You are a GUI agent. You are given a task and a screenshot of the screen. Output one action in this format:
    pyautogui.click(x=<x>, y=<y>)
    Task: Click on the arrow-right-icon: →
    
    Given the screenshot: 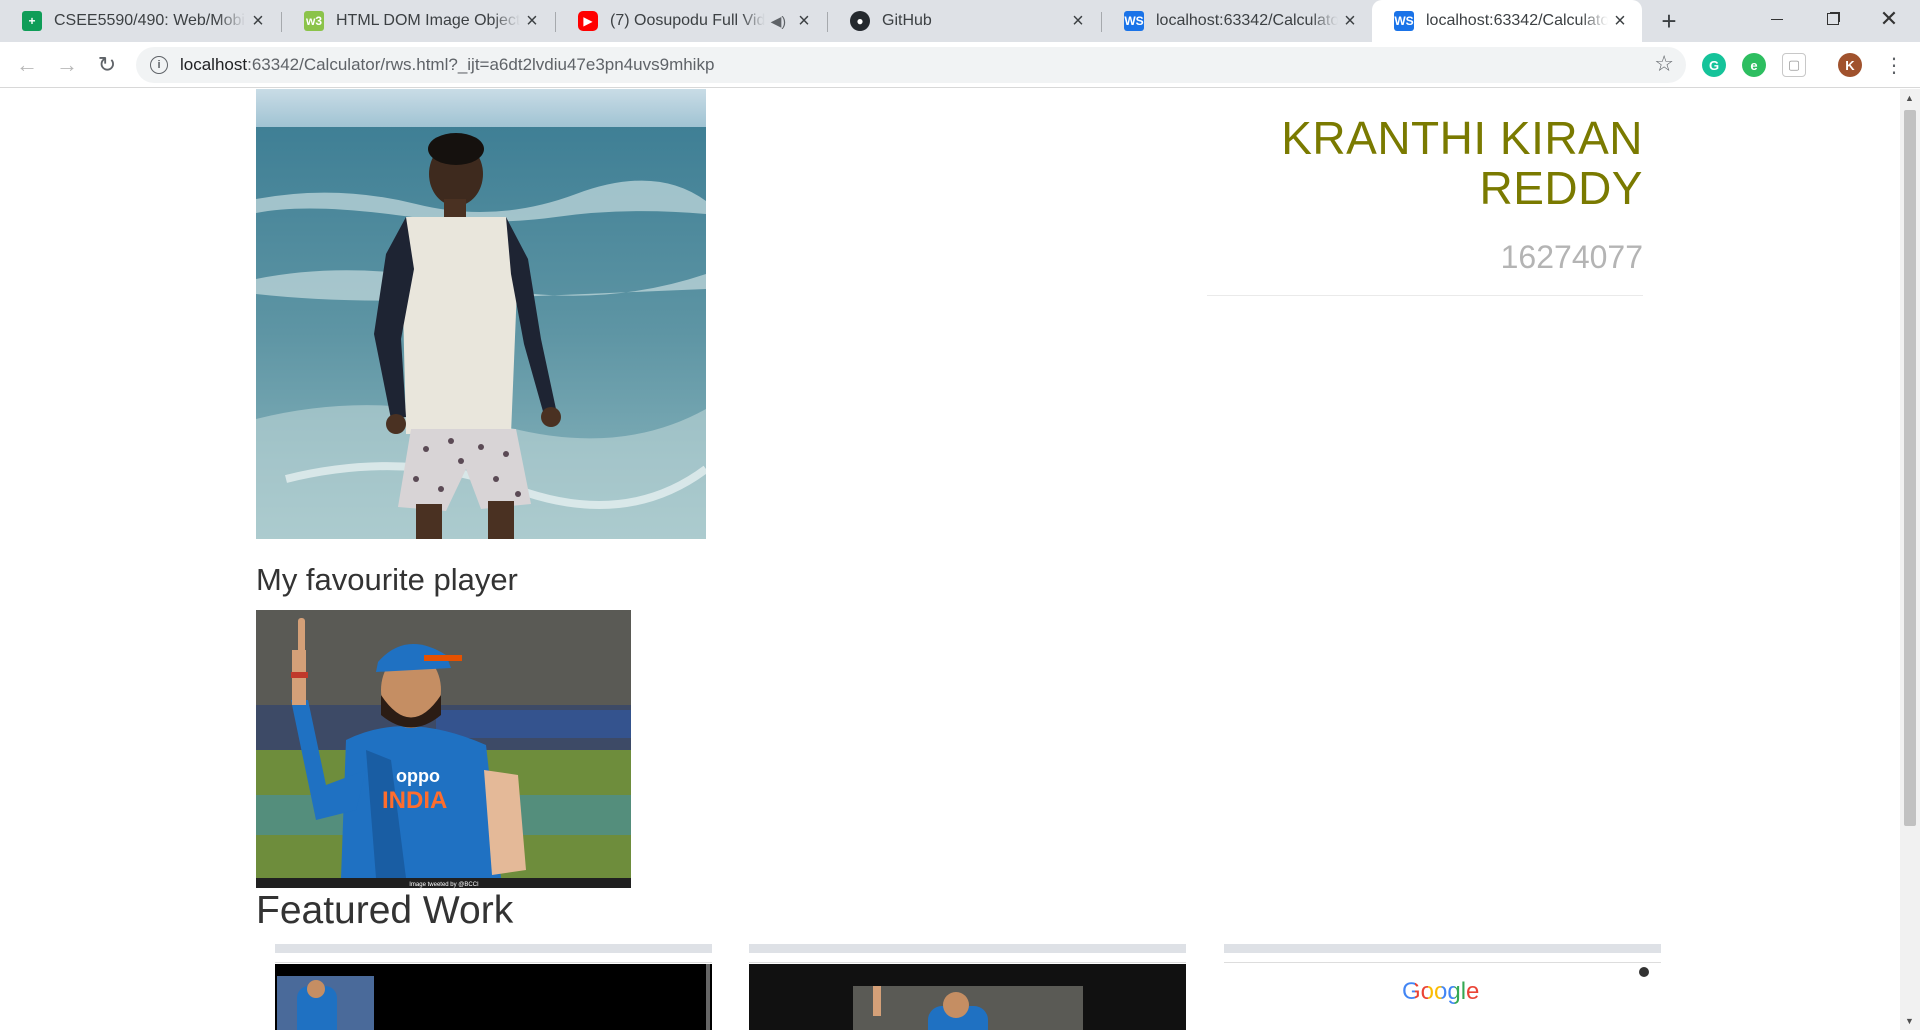 What is the action you would take?
    pyautogui.click(x=67, y=64)
    